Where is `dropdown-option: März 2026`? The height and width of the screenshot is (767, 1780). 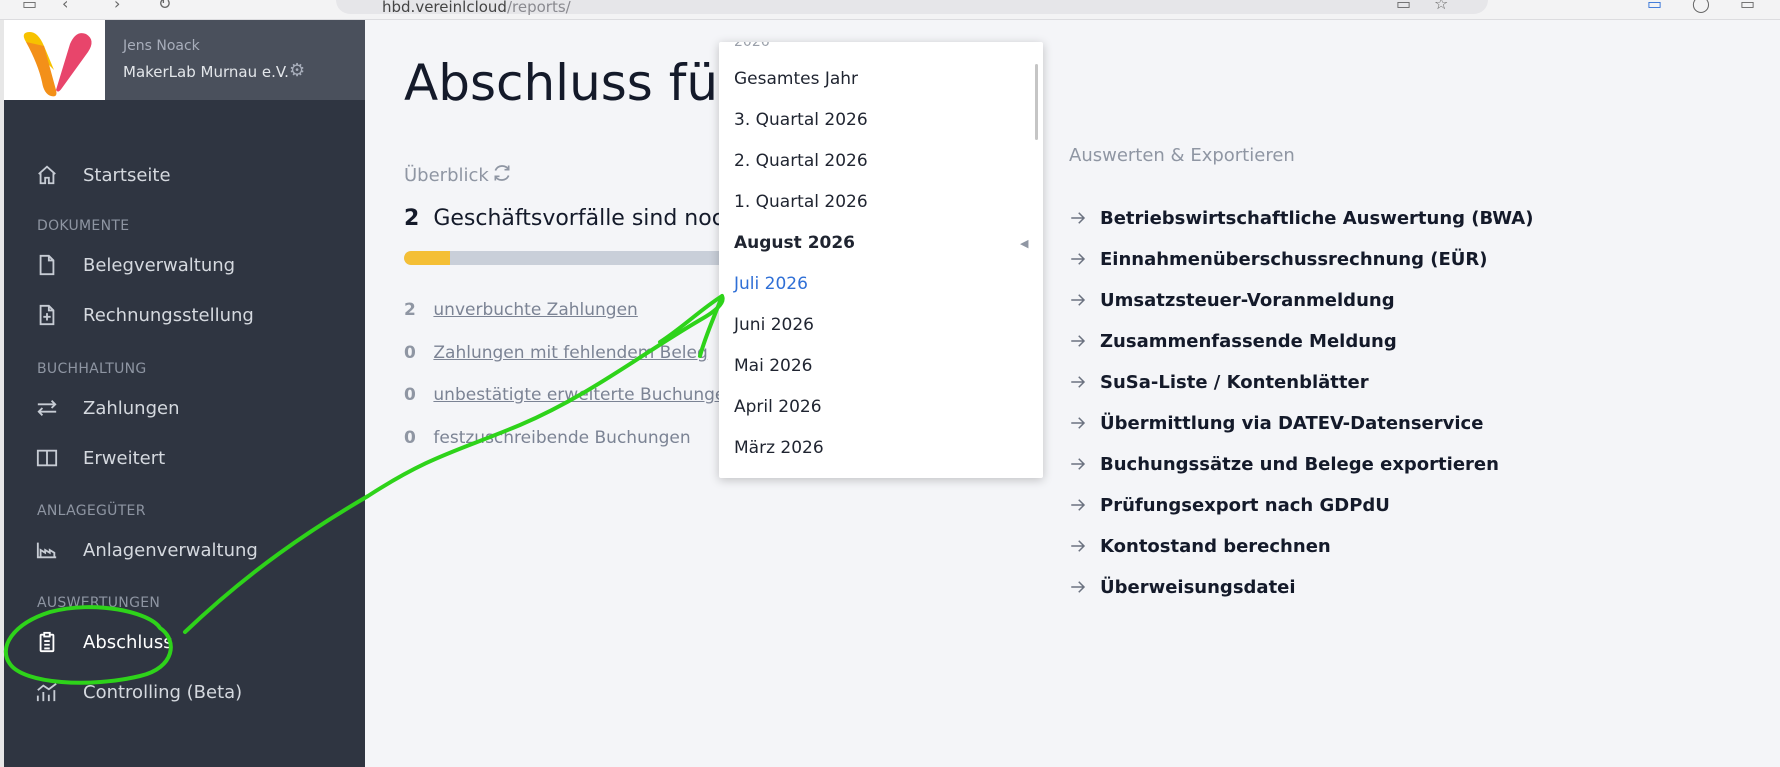
dropdown-option: März 2026 is located at coordinates (869, 448).